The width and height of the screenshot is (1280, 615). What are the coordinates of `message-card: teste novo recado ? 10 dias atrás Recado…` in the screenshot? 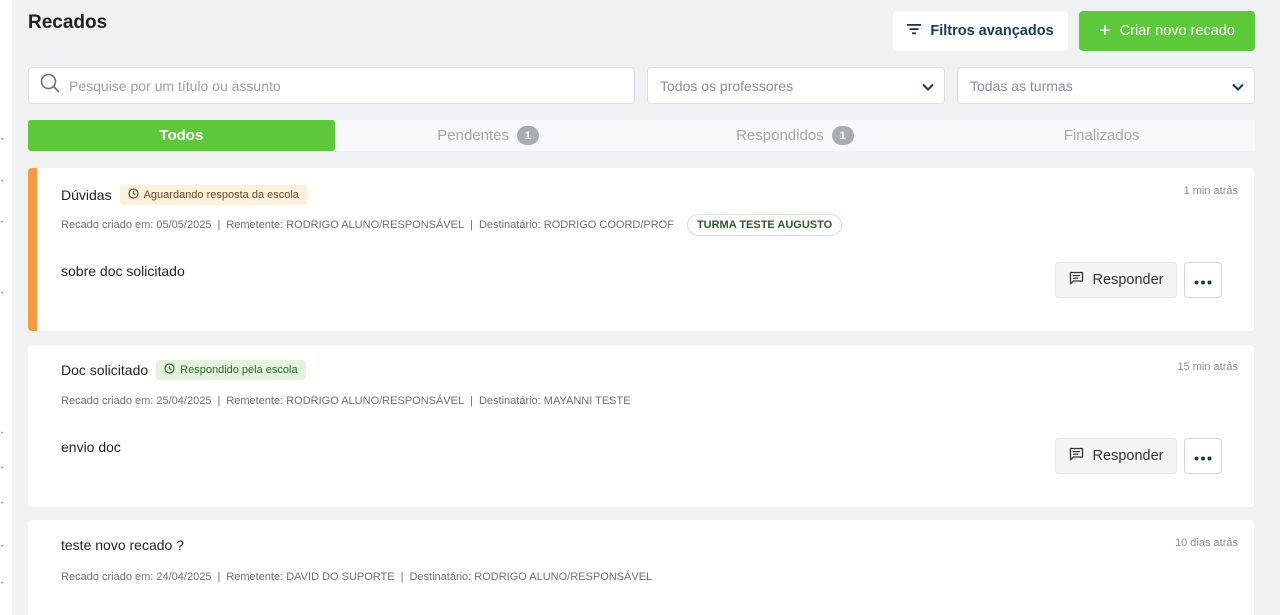 It's located at (641, 567).